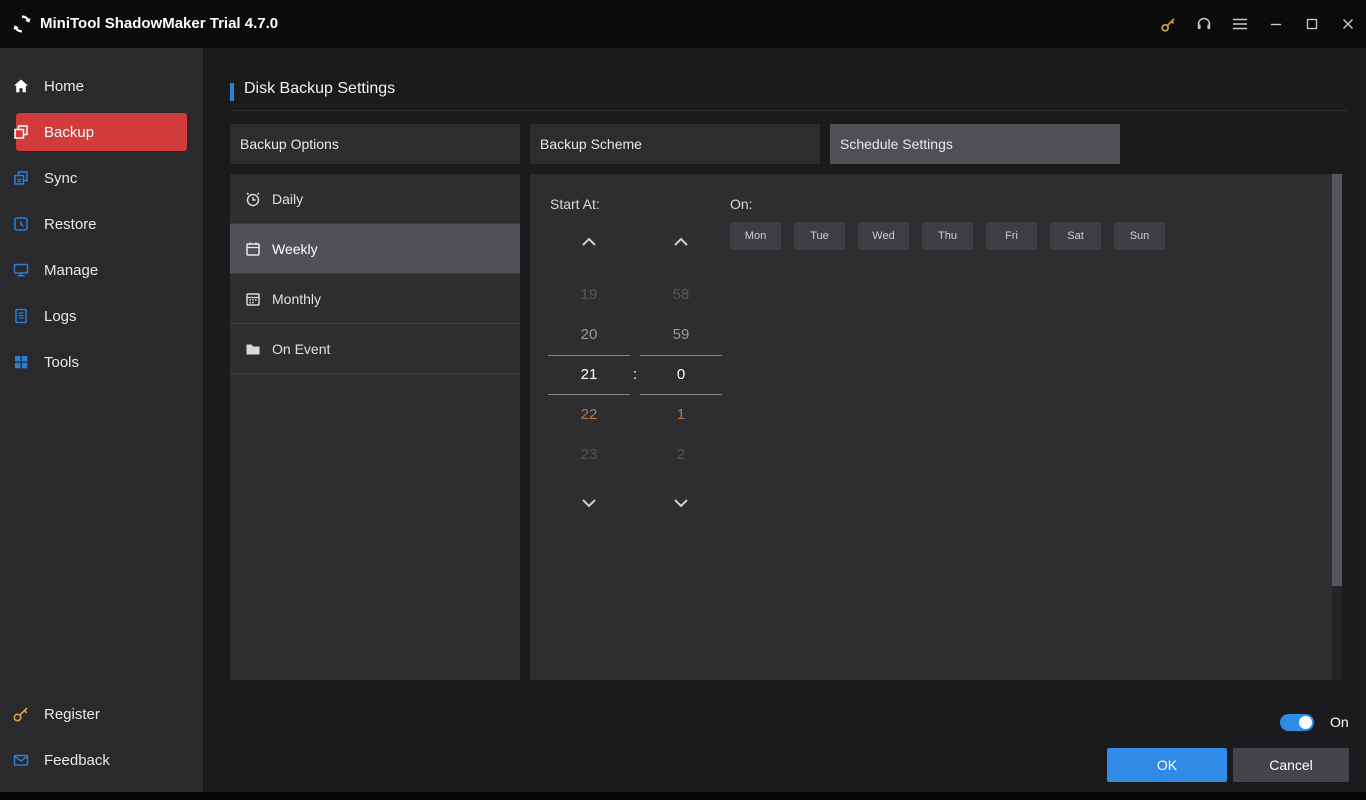 The width and height of the screenshot is (1366, 800). Describe the element at coordinates (64, 86) in the screenshot. I see `sidebar-item-label: Home` at that location.